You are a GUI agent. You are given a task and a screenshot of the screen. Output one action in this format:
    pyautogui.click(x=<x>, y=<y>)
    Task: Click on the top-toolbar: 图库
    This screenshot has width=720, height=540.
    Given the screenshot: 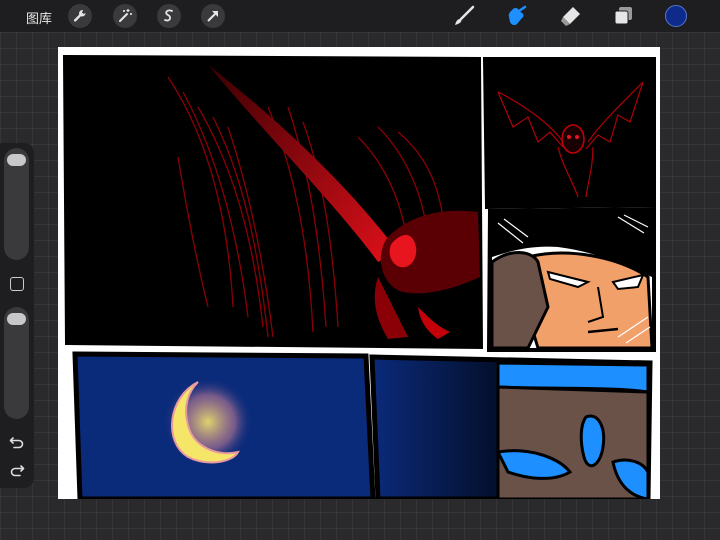 What is the action you would take?
    pyautogui.click(x=360, y=16)
    